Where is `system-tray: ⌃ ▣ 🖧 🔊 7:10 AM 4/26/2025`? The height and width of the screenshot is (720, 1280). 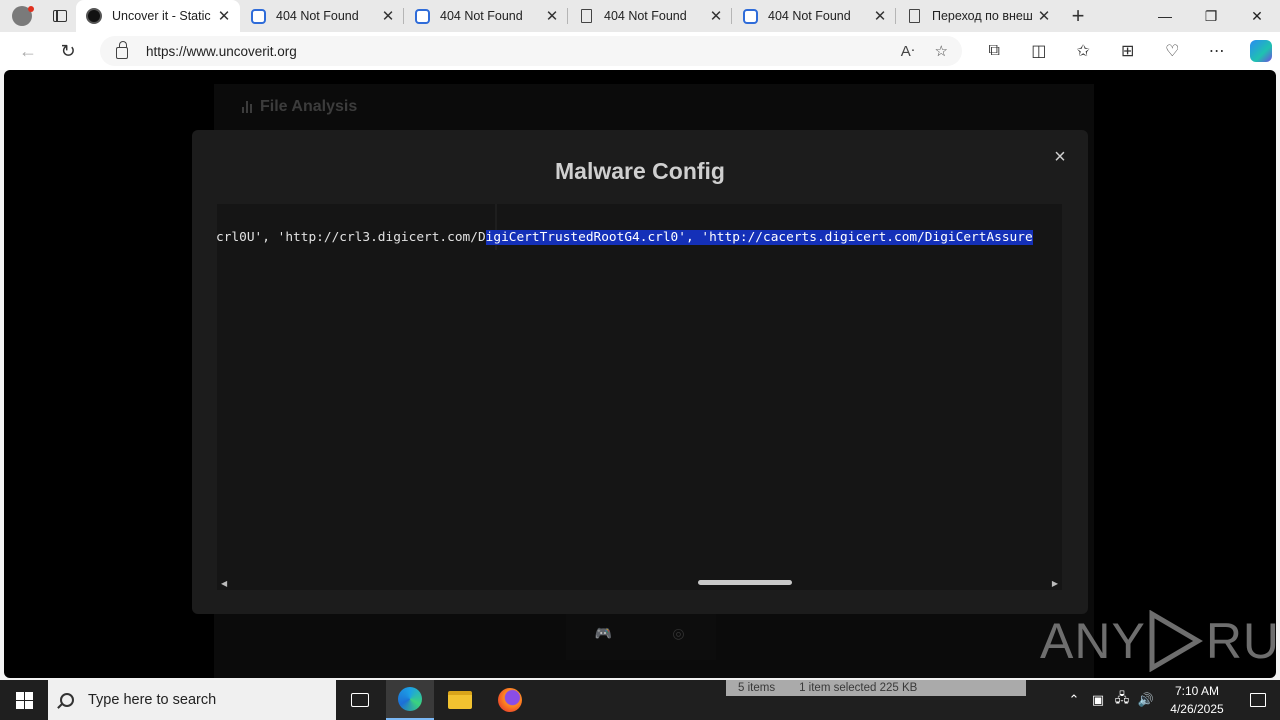
system-tray: ⌃ ▣ 🖧 🔊 7:10 AM 4/26/2025 is located at coordinates (1171, 700).